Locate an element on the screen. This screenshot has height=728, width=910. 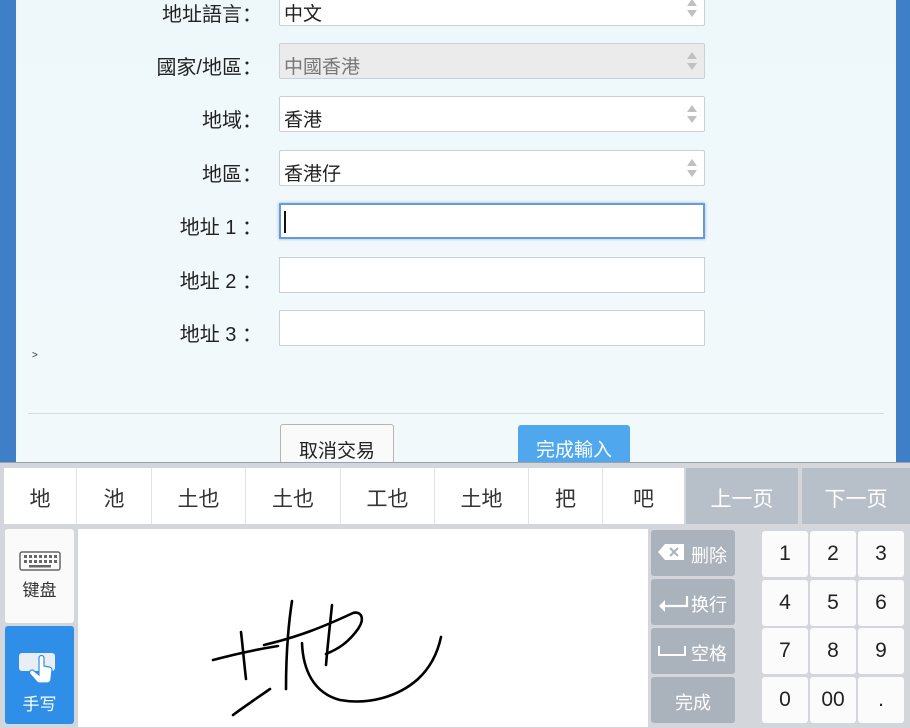
handwriting-strokes is located at coordinates (327, 658).